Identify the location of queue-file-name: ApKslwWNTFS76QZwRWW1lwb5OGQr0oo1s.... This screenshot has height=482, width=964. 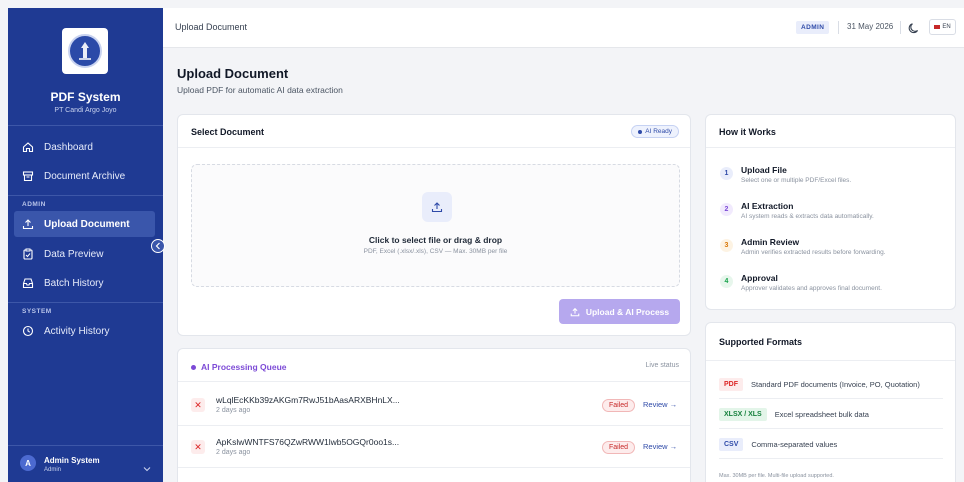
(308, 442).